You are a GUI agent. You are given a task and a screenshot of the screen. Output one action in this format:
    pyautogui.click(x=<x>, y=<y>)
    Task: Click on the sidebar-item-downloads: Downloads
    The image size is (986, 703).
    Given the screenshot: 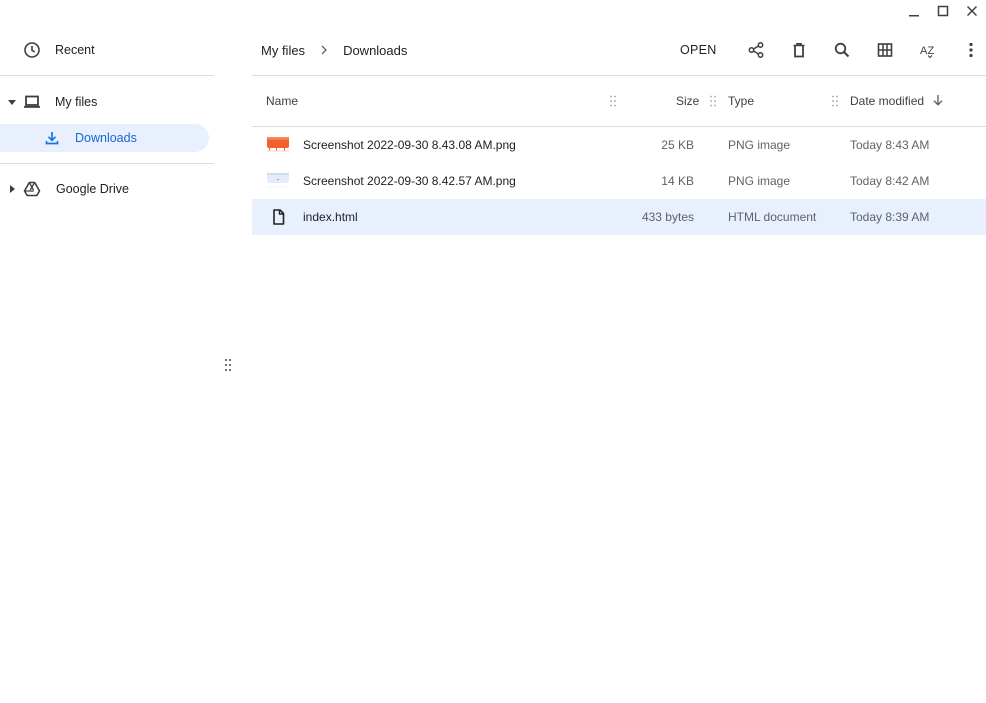 What is the action you would take?
    pyautogui.click(x=104, y=138)
    